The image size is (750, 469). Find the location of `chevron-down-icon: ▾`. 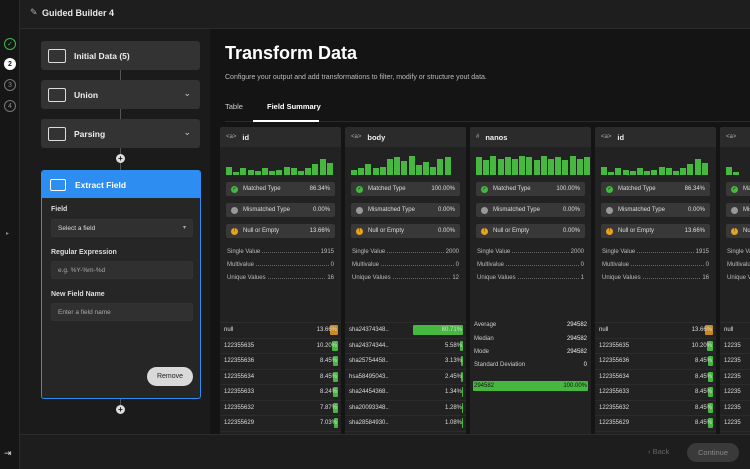

chevron-down-icon: ▾ is located at coordinates (184, 228).